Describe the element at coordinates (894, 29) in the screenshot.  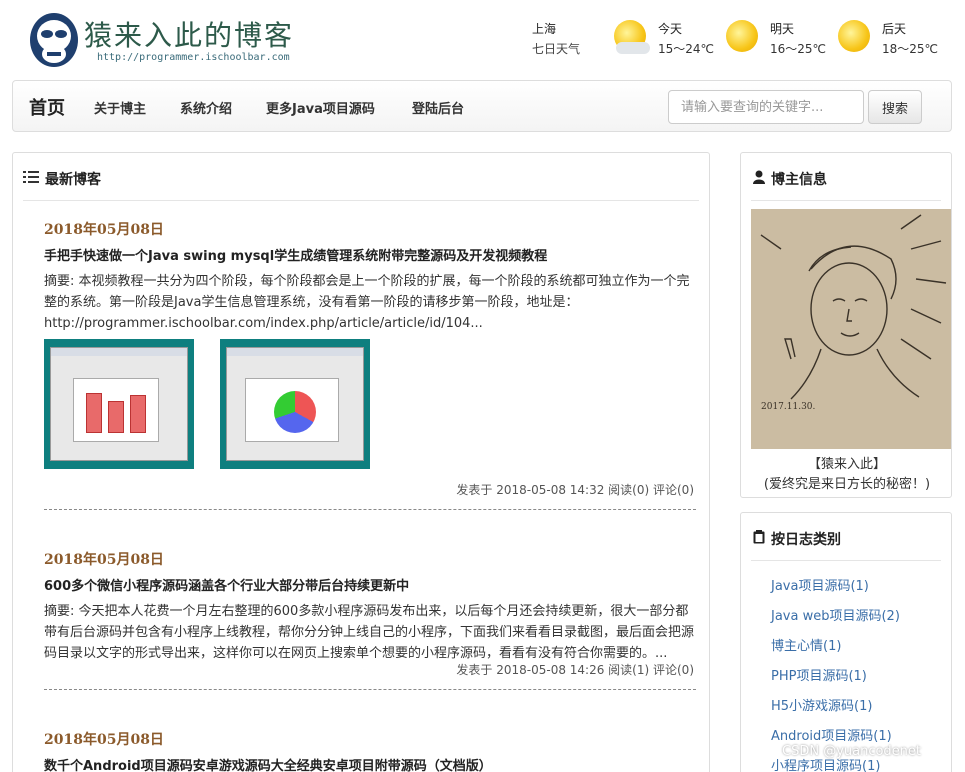
I see `weather-day-name: 后天` at that location.